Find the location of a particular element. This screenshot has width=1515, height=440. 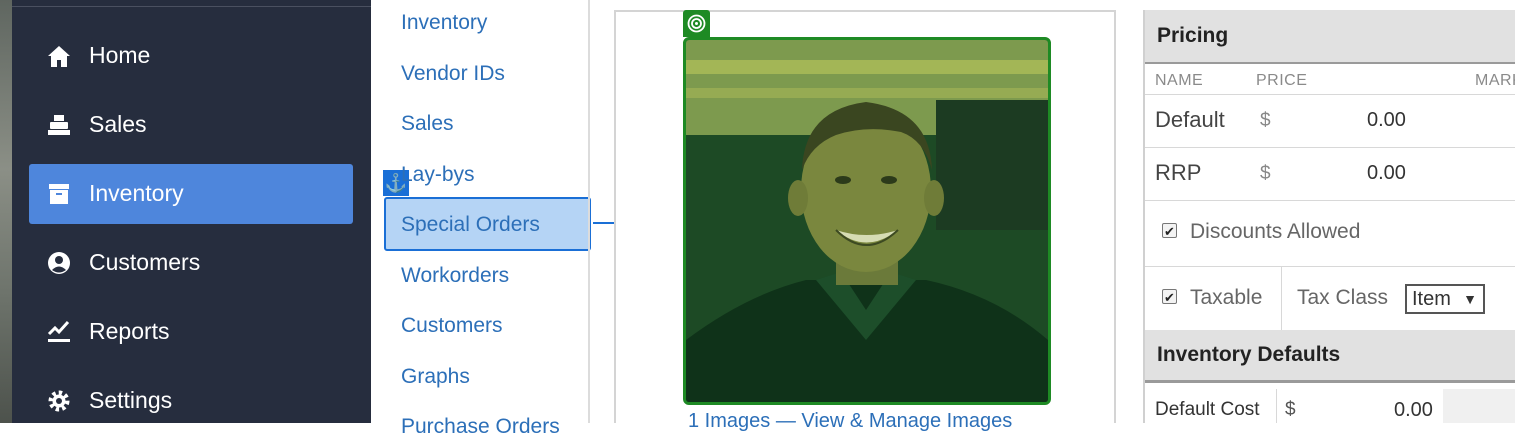

tax-class-select: Item ▼ is located at coordinates (1445, 299).